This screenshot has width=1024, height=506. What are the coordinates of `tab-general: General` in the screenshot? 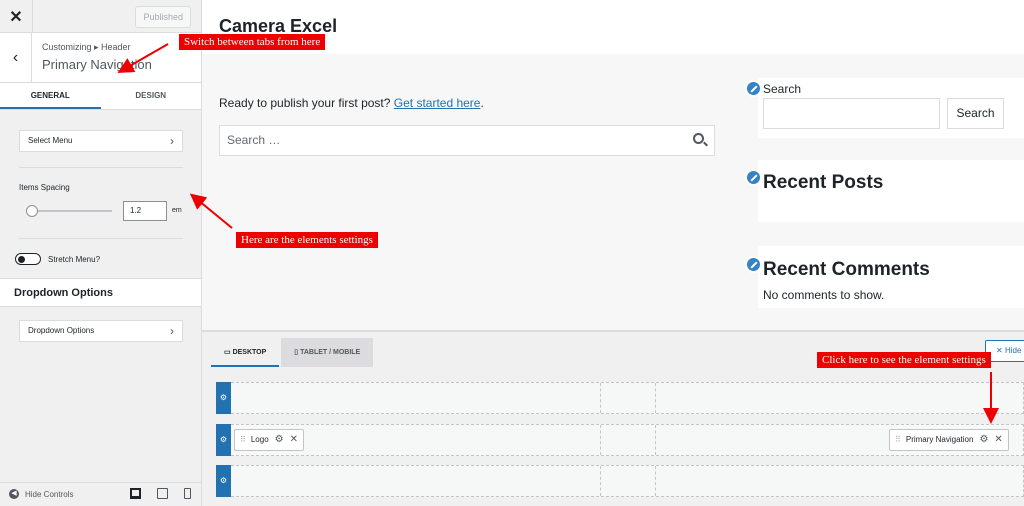 It's located at (50, 96).